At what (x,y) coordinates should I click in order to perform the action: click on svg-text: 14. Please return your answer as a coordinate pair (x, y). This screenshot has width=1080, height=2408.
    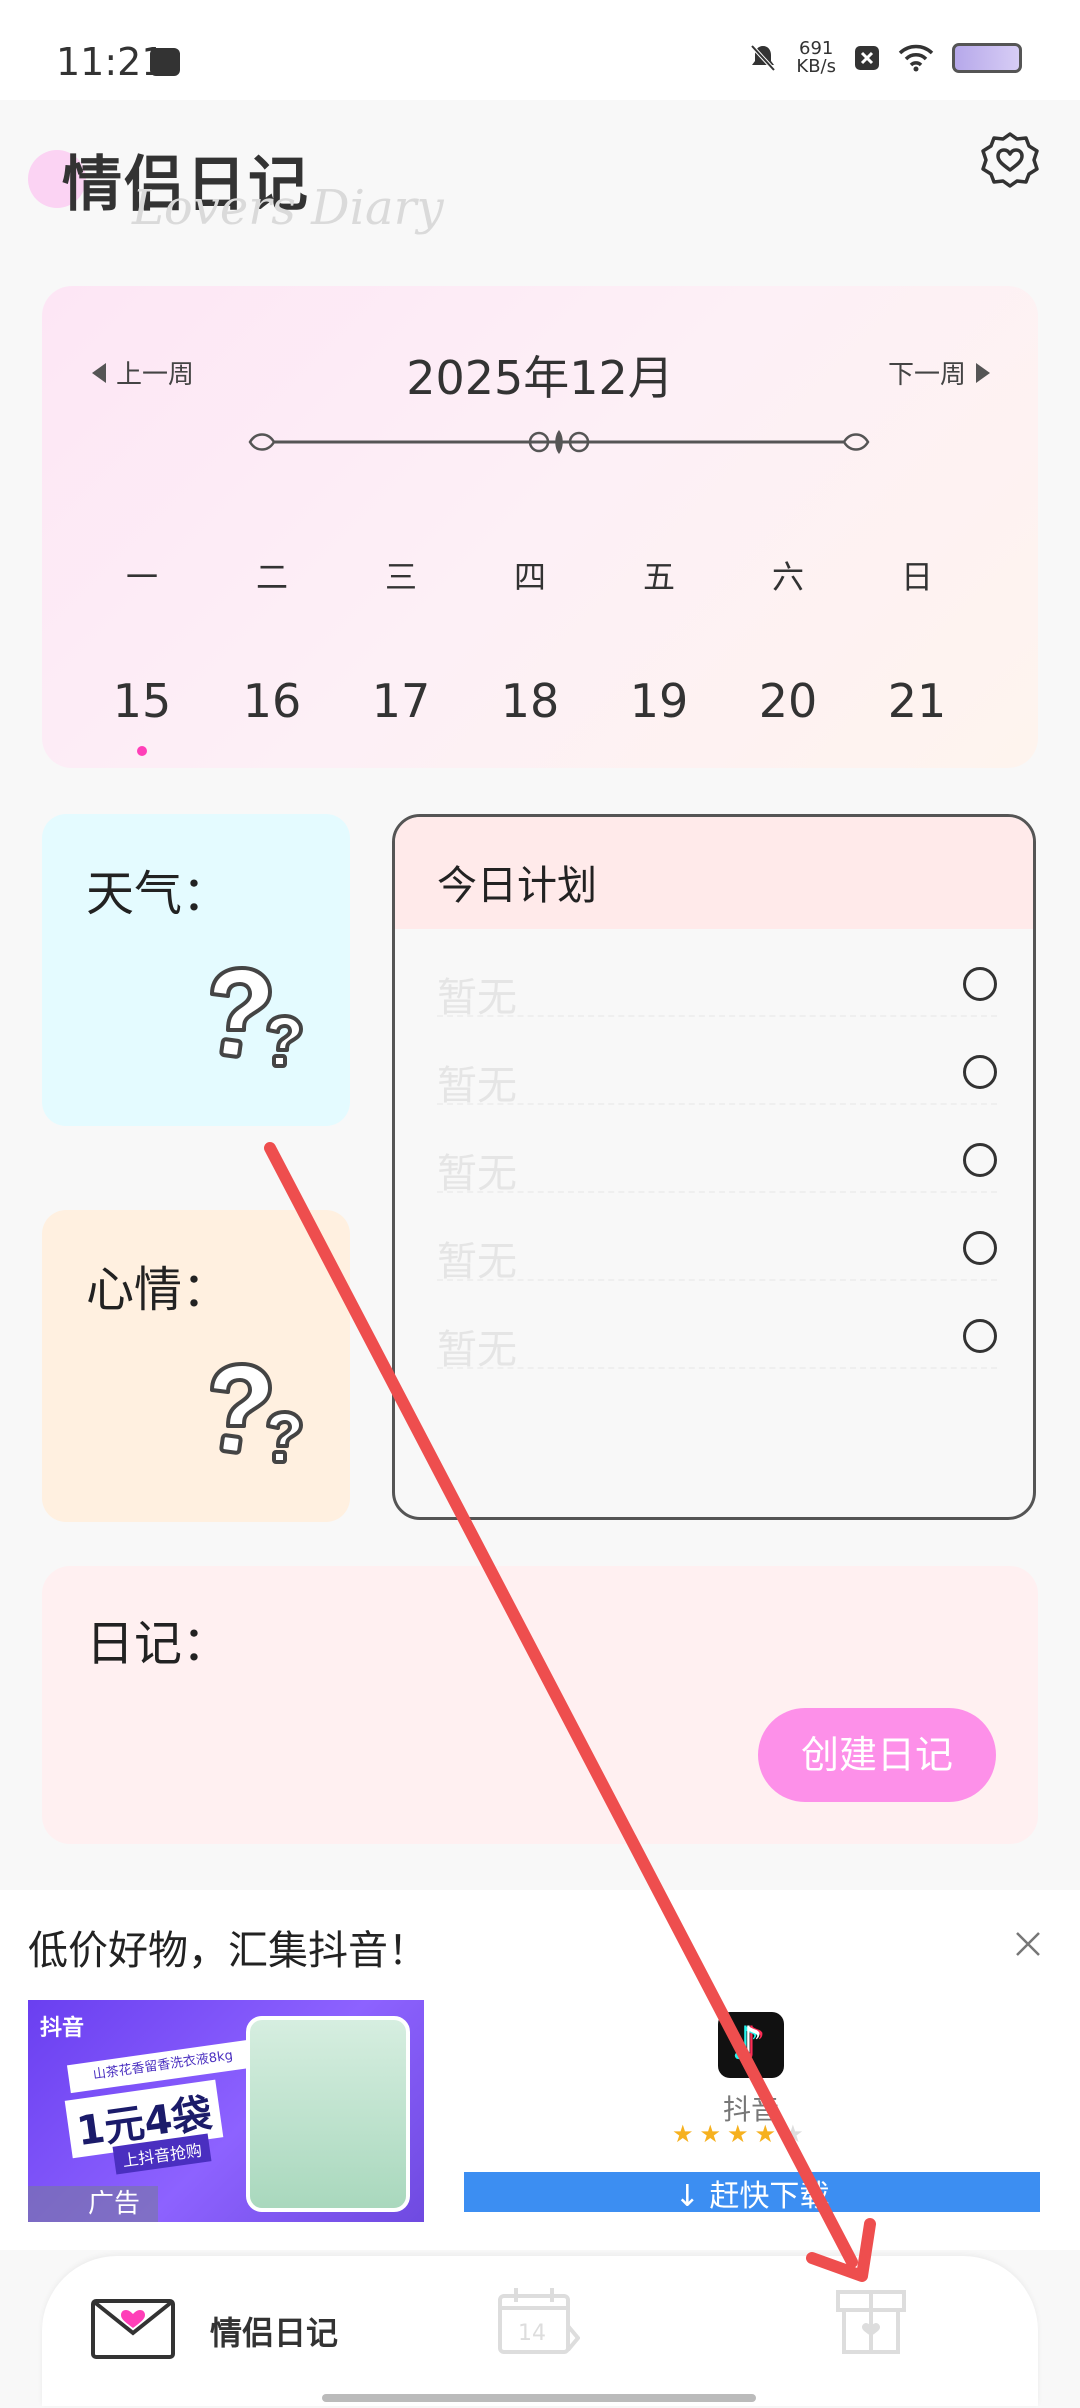
    Looking at the image, I should click on (532, 2333).